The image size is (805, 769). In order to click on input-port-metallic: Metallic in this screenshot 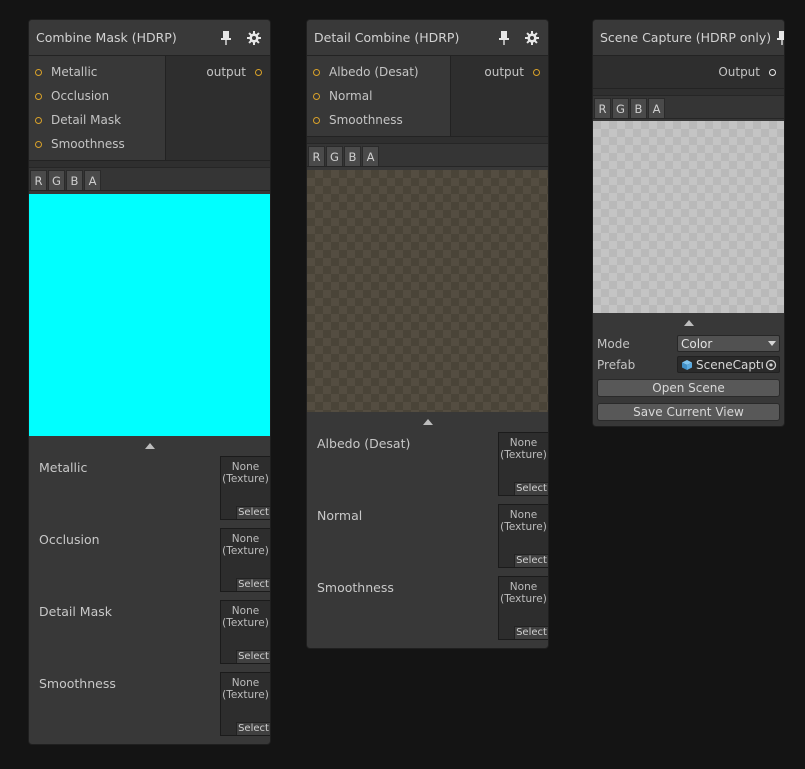, I will do `click(97, 72)`.